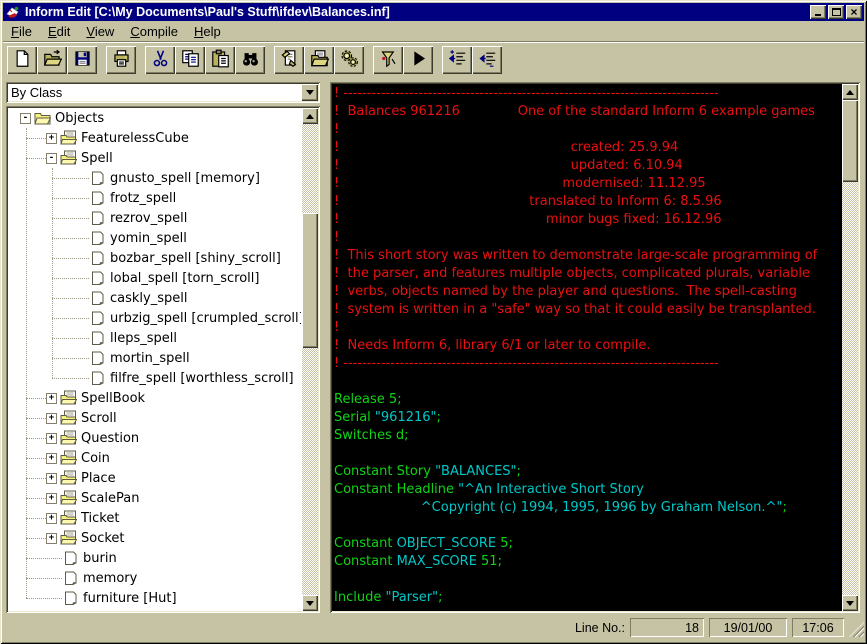 Image resolution: width=867 pixels, height=644 pixels. I want to click on tree-item-furniture: furniture [Hut], so click(154, 598).